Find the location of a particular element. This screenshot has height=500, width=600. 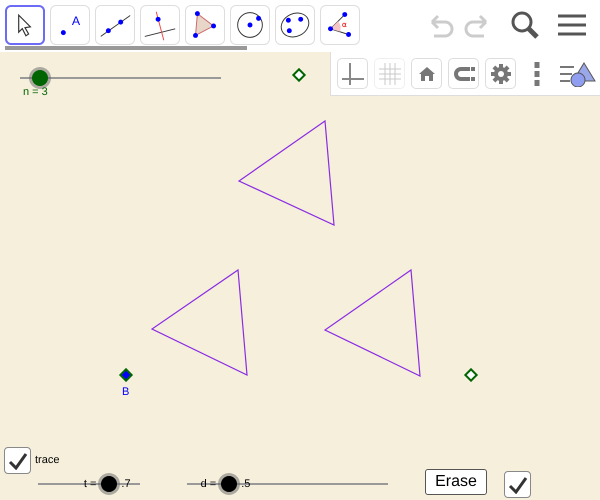

slider-value: .7 is located at coordinates (126, 484).